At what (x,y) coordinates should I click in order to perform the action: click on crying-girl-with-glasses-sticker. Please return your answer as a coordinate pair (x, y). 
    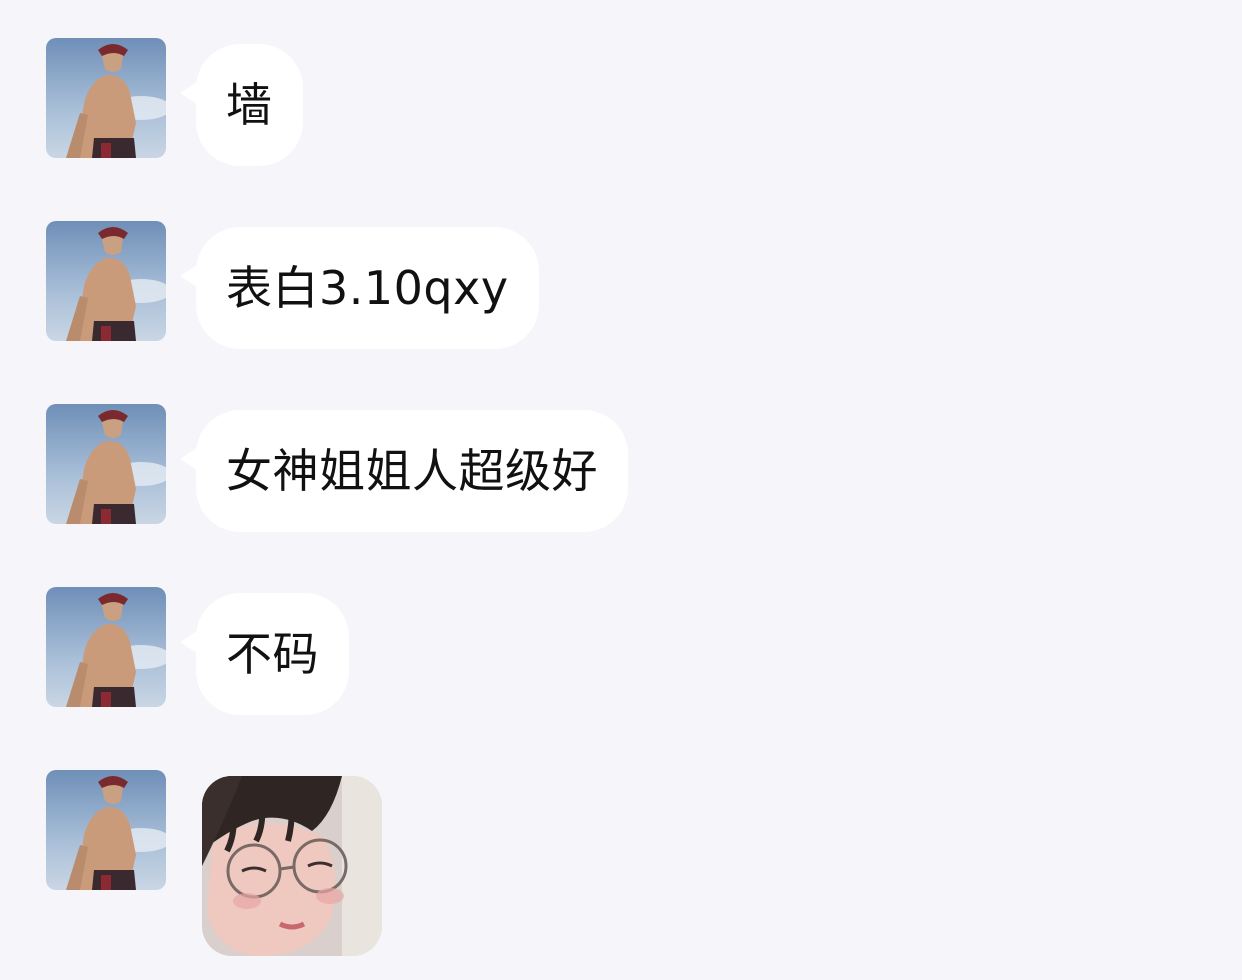
    Looking at the image, I should click on (292, 866).